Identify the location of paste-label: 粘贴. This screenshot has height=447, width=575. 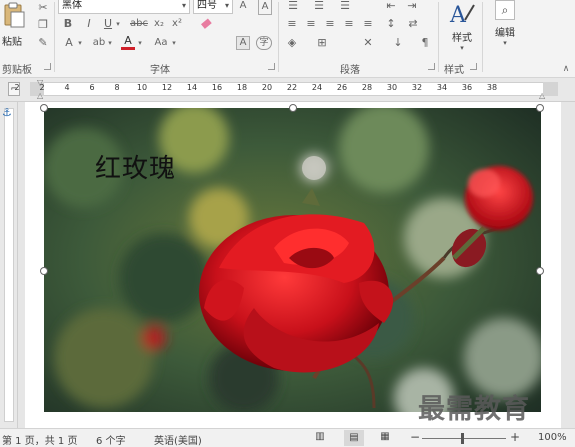
(12, 42).